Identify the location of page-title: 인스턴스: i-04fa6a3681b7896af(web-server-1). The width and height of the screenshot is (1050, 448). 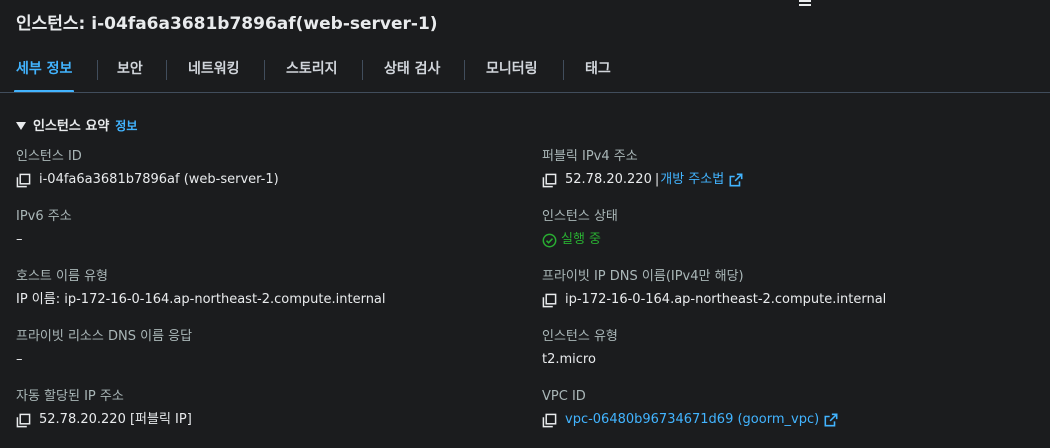
(227, 24).